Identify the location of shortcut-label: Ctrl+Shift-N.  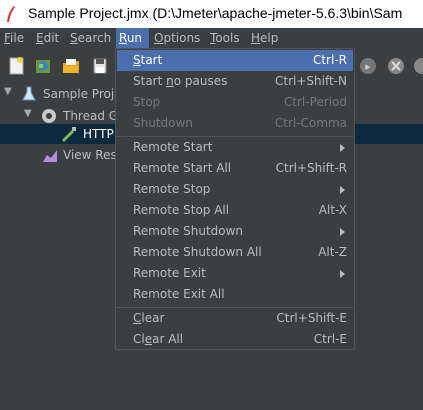
(311, 81).